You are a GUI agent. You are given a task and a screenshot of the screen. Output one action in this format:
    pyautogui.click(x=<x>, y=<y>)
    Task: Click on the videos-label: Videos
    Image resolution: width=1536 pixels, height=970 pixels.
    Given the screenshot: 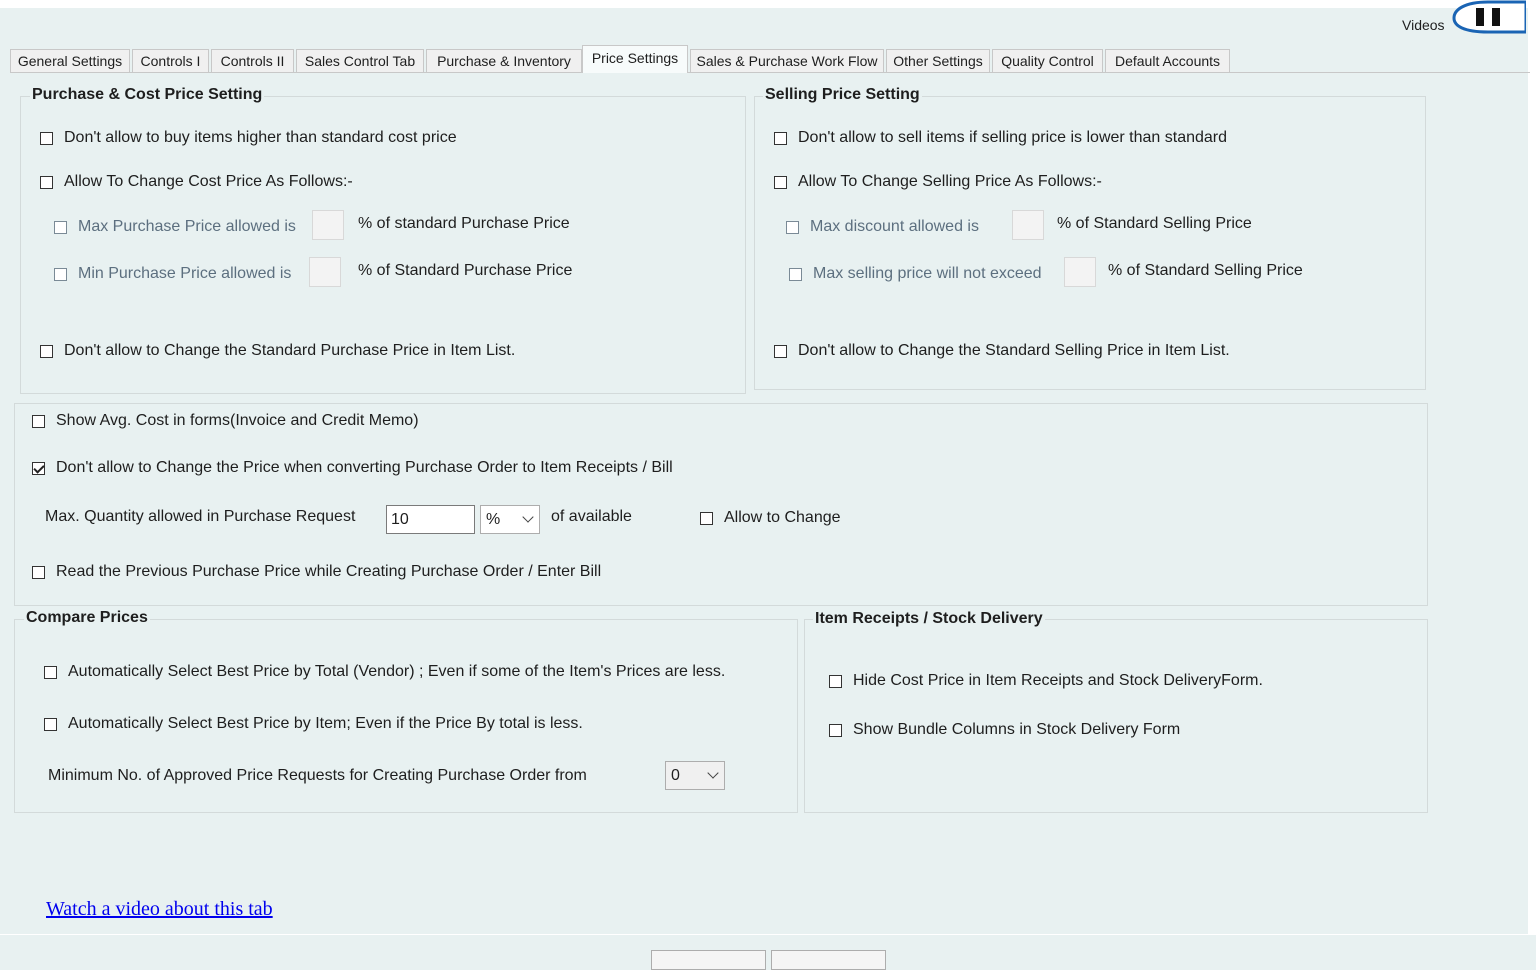 What is the action you would take?
    pyautogui.click(x=1423, y=25)
    